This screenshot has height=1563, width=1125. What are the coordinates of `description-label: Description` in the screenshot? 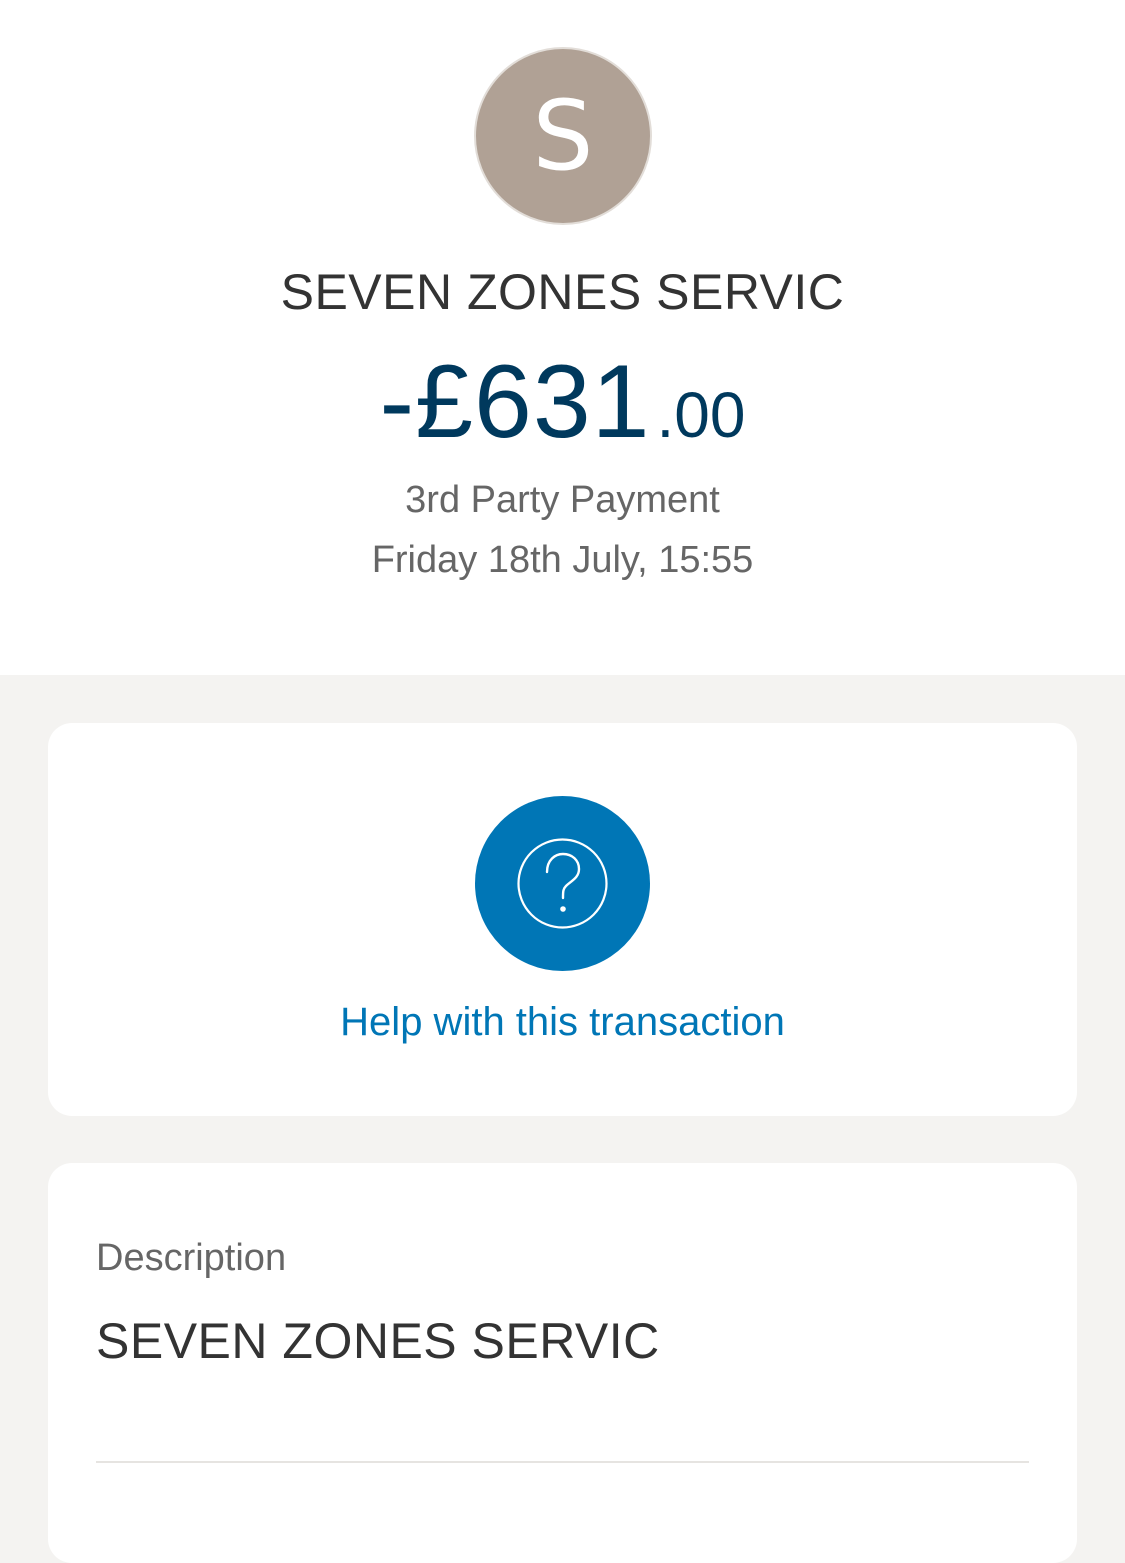 It's located at (191, 1258).